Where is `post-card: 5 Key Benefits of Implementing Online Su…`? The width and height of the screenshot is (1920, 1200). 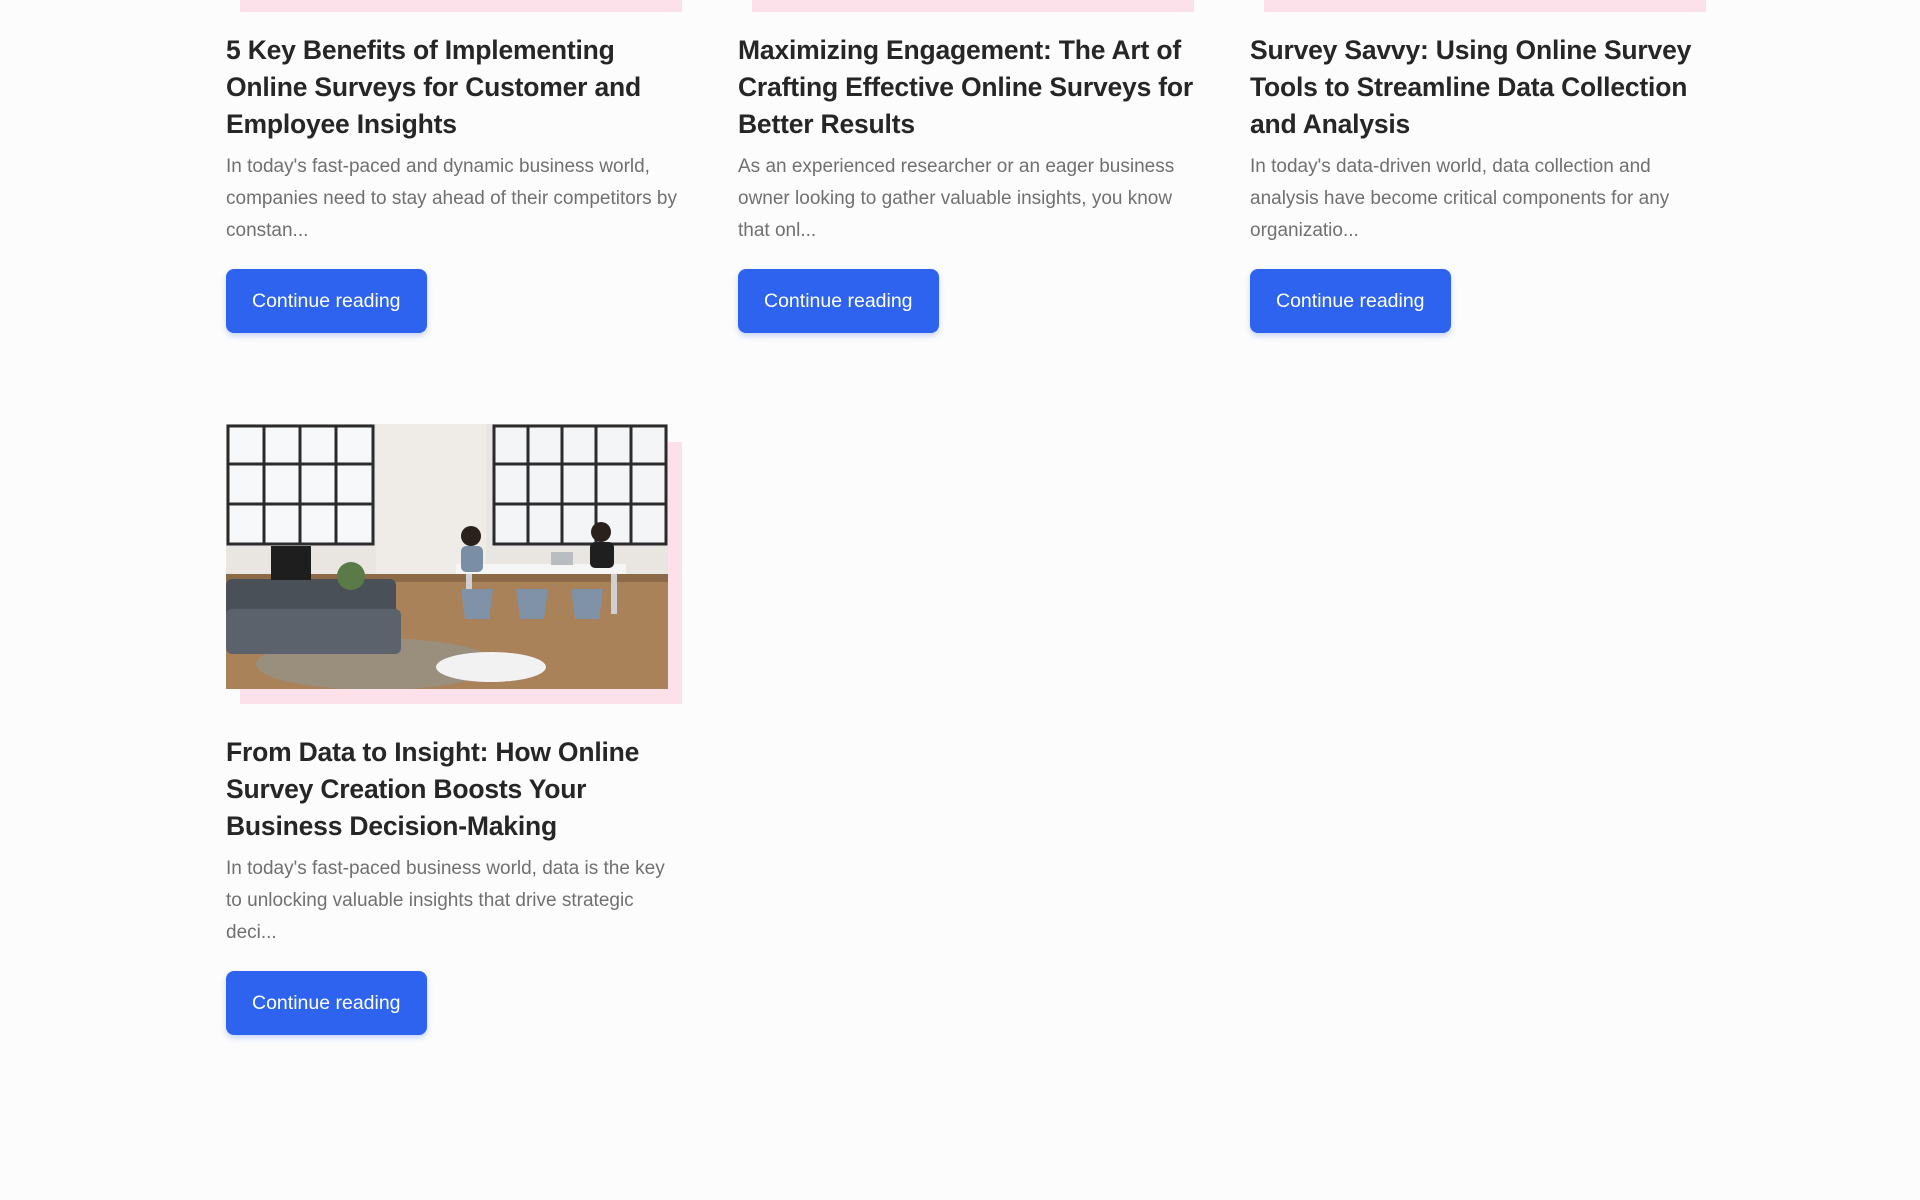
post-card: 5 Key Benefits of Implementing Online Su… is located at coordinates (454, 166).